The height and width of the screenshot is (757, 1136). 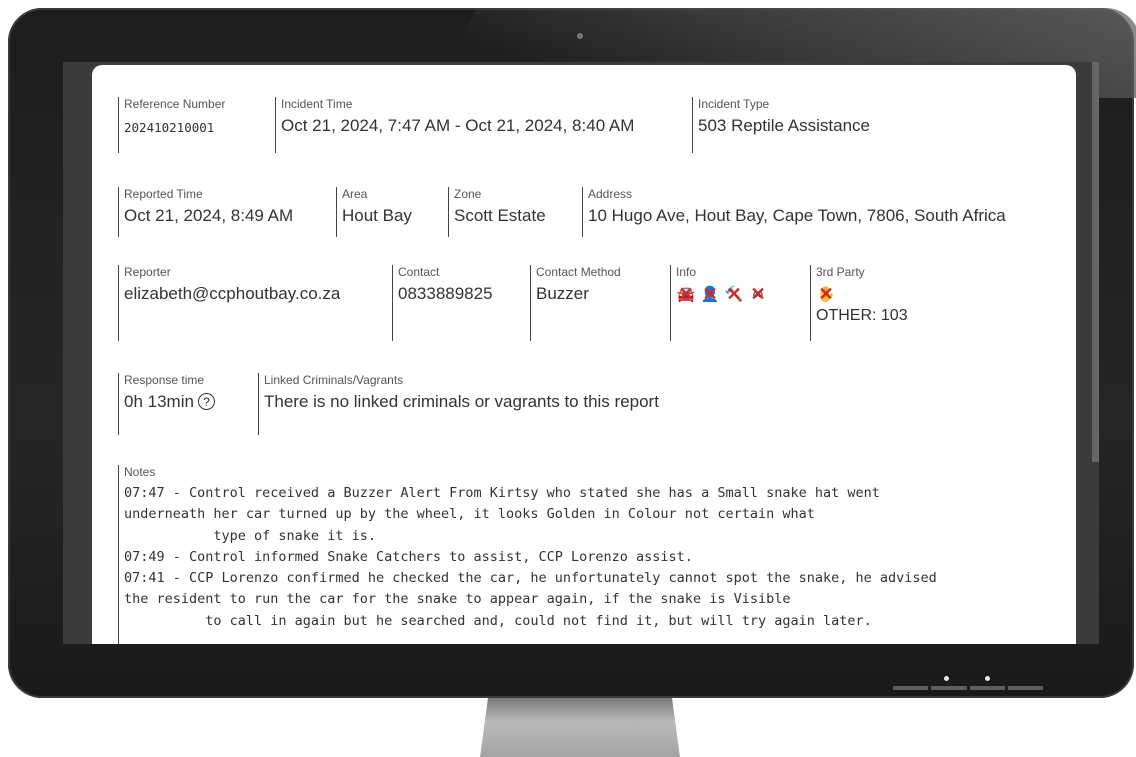 What do you see at coordinates (500, 215) in the screenshot?
I see `zone-value: Scott Estate` at bounding box center [500, 215].